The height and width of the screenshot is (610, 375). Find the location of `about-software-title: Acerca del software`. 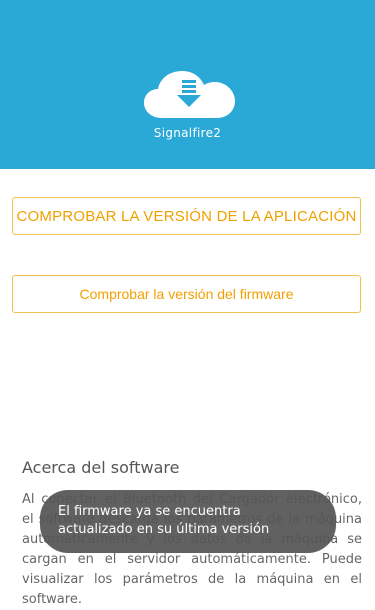

about-software-title: Acerca del software is located at coordinates (101, 467).